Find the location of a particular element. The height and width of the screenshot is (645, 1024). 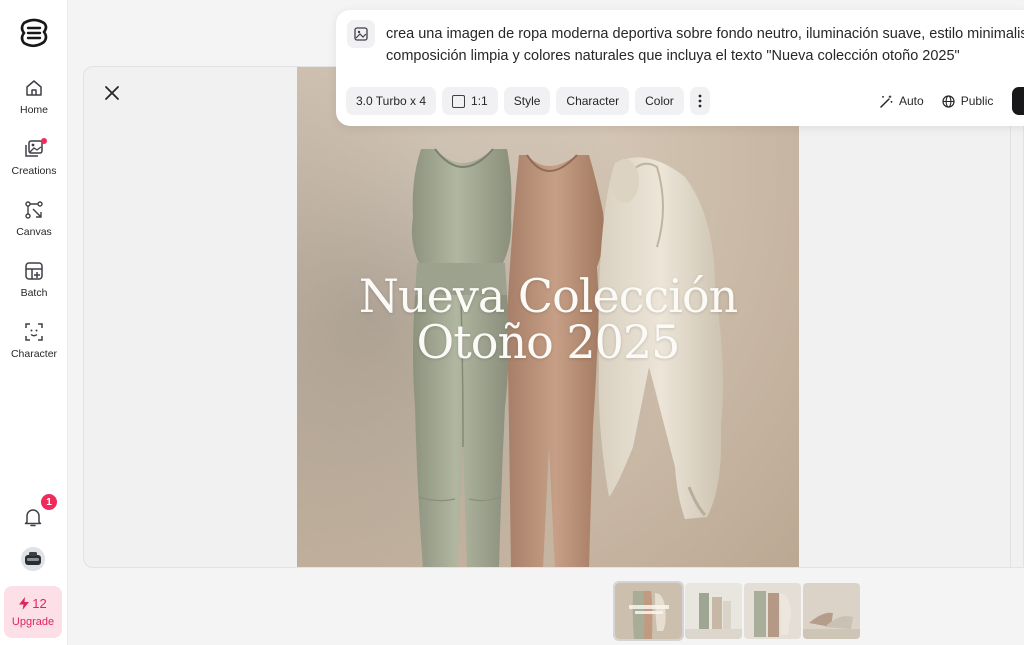

upgrade-label: Upgrade is located at coordinates (33, 622).